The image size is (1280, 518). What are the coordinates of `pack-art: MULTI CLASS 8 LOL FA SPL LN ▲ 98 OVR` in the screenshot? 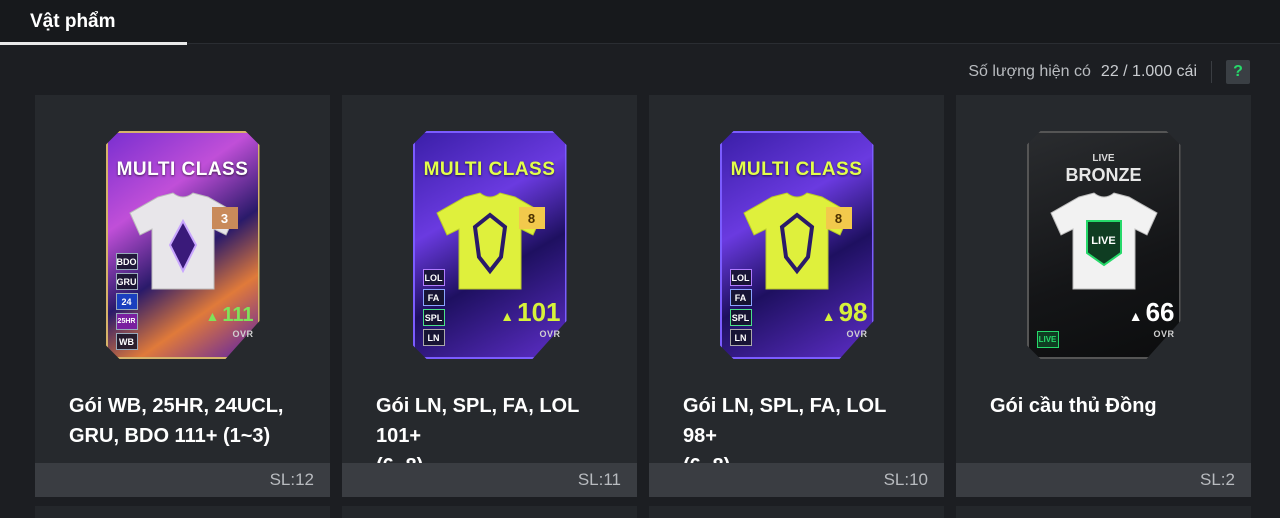 It's located at (796, 230).